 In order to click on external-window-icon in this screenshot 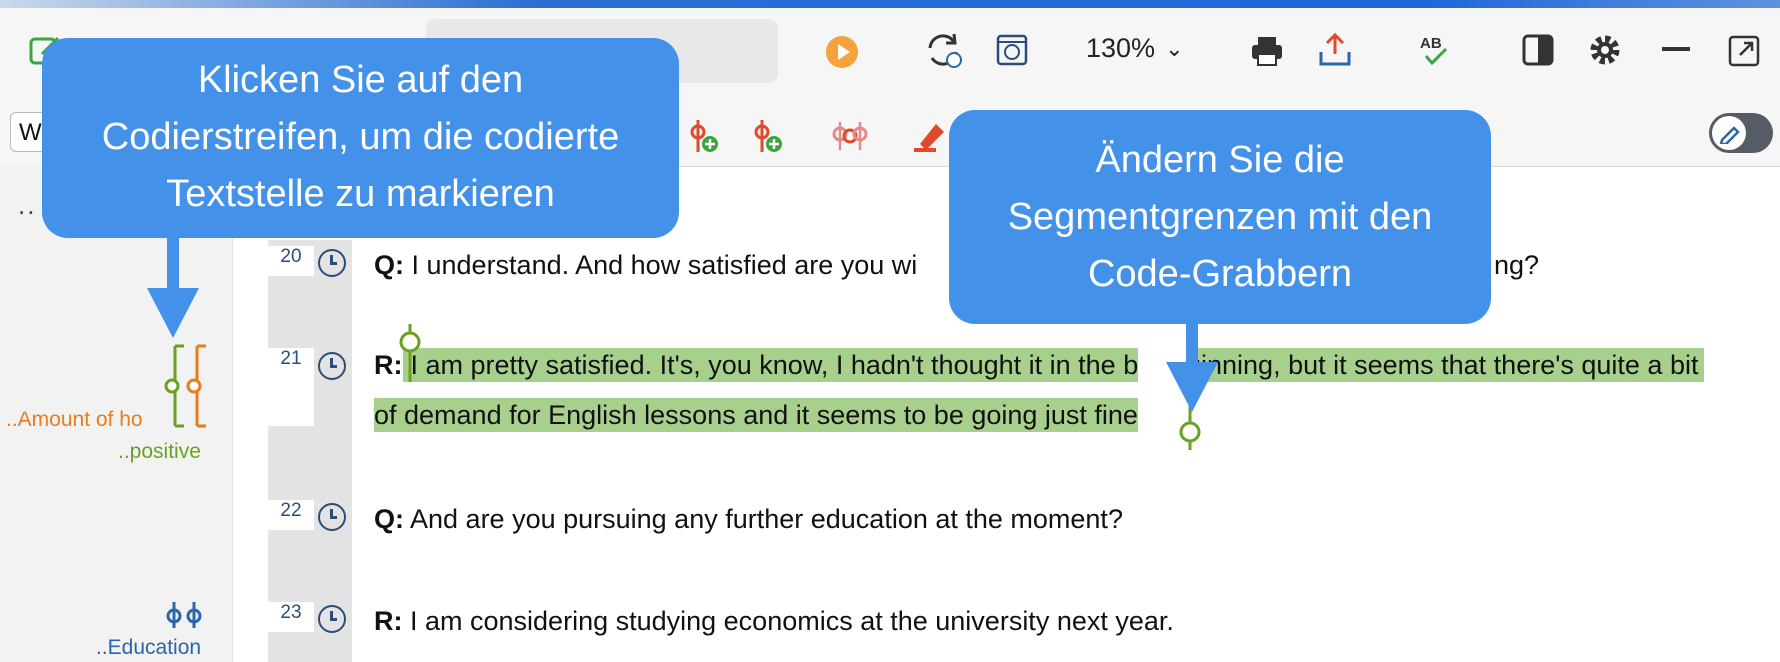, I will do `click(1744, 51)`.